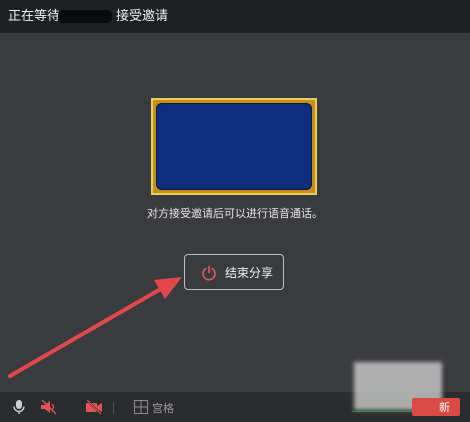 This screenshot has height=422, width=470. Describe the element at coordinates (444, 407) in the screenshot. I see `end-call-label: 新` at that location.